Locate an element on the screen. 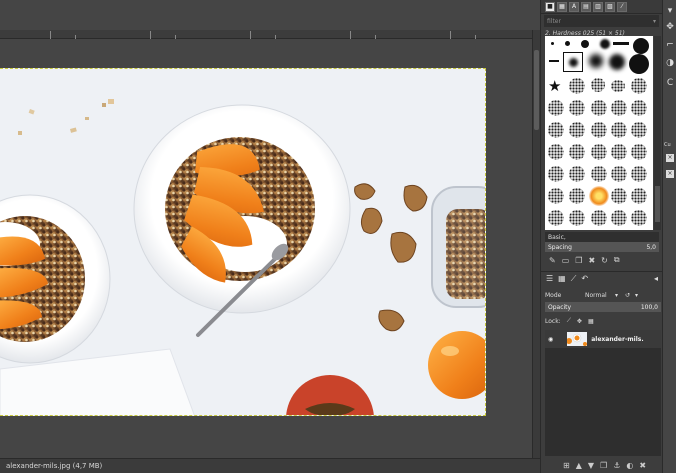 The width and height of the screenshot is (676, 473). tab-menu-icon: ◂ is located at coordinates (656, 278).